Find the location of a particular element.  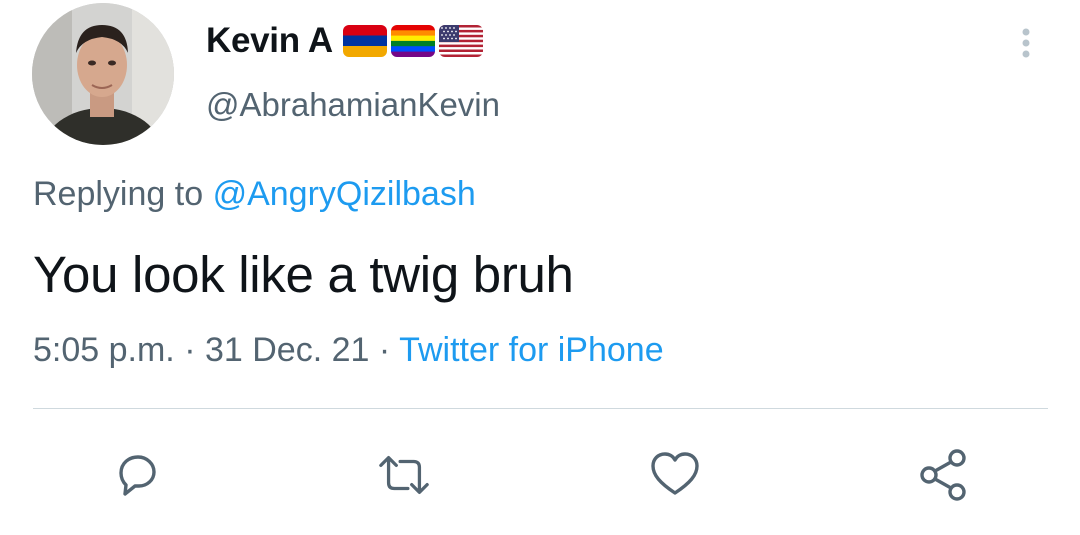

retweet-icon is located at coordinates (404, 475).